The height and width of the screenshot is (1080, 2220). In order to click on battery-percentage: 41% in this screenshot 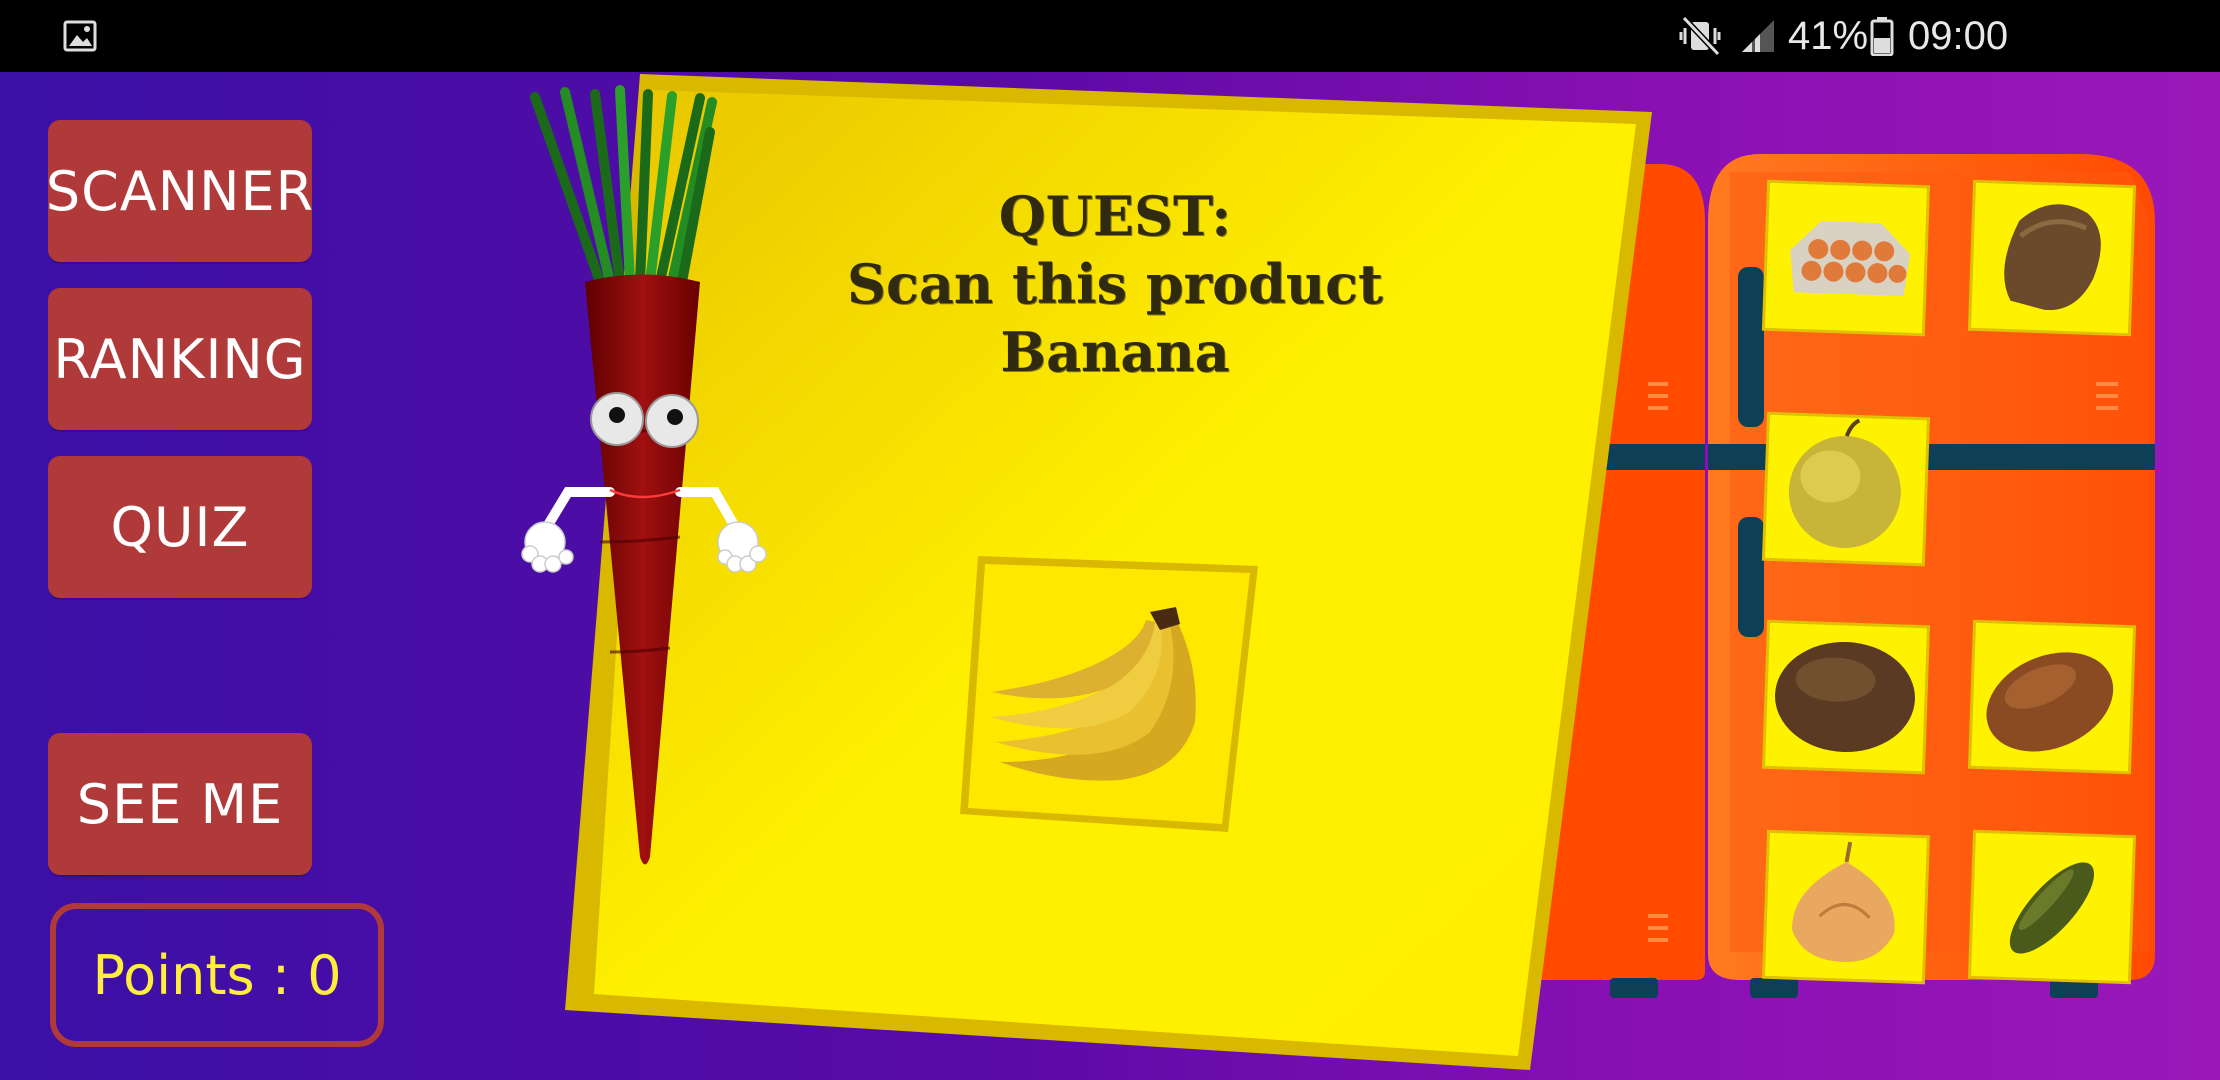, I will do `click(1828, 36)`.